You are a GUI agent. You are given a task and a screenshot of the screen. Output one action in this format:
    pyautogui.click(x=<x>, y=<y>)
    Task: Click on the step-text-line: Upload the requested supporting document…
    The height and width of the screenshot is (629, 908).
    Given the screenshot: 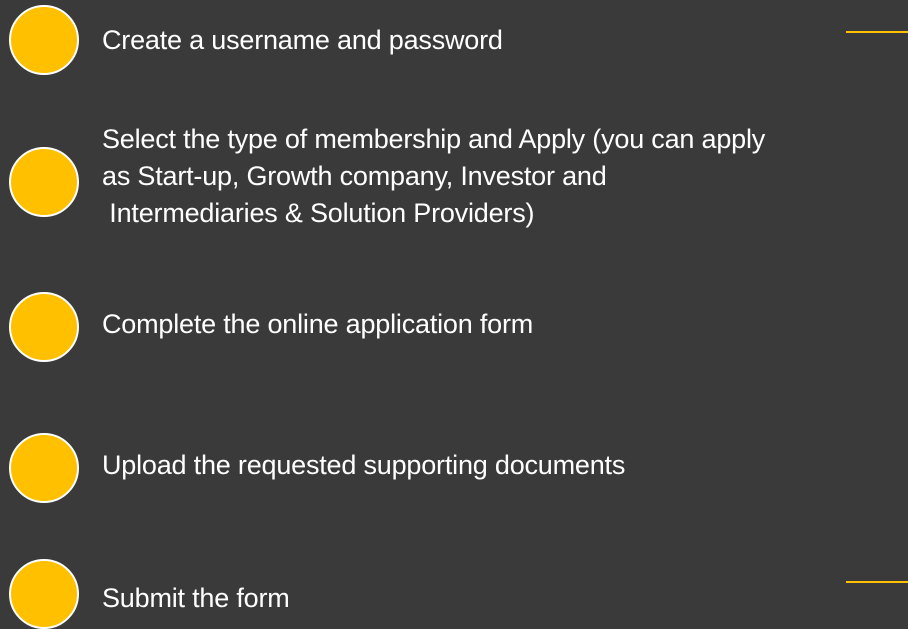 What is the action you would take?
    pyautogui.click(x=364, y=465)
    